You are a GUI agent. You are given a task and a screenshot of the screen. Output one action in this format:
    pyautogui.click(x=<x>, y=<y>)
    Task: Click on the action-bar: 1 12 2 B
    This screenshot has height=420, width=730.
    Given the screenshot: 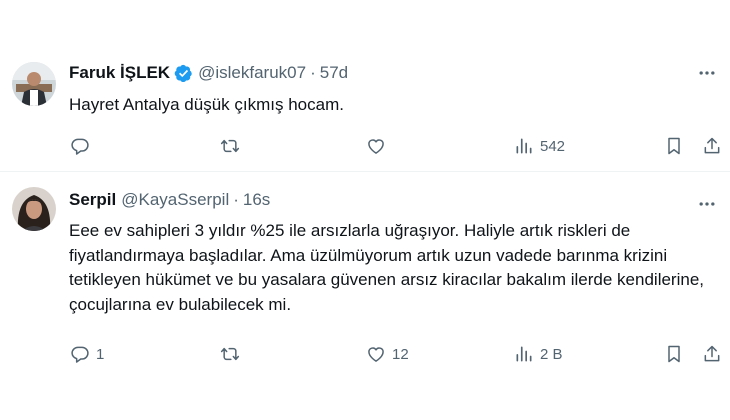 What is the action you would take?
    pyautogui.click(x=396, y=354)
    